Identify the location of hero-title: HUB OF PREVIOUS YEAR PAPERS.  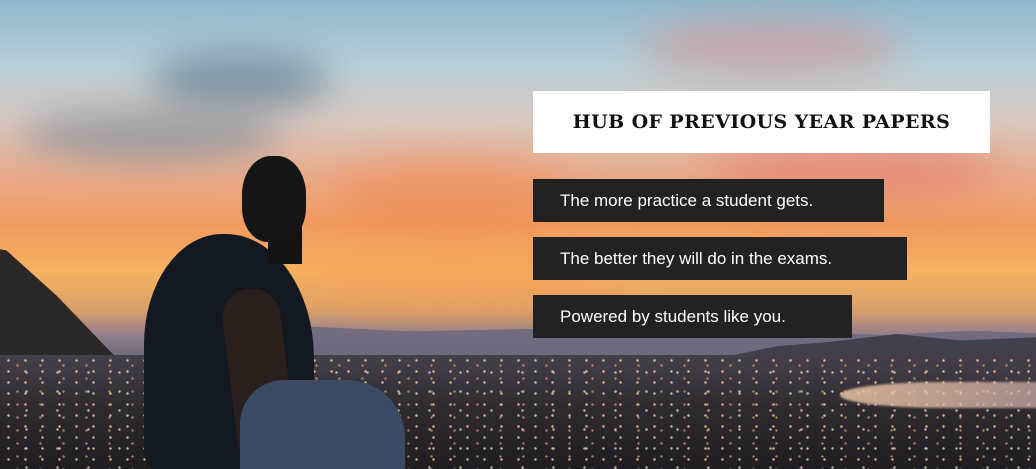
(761, 122).